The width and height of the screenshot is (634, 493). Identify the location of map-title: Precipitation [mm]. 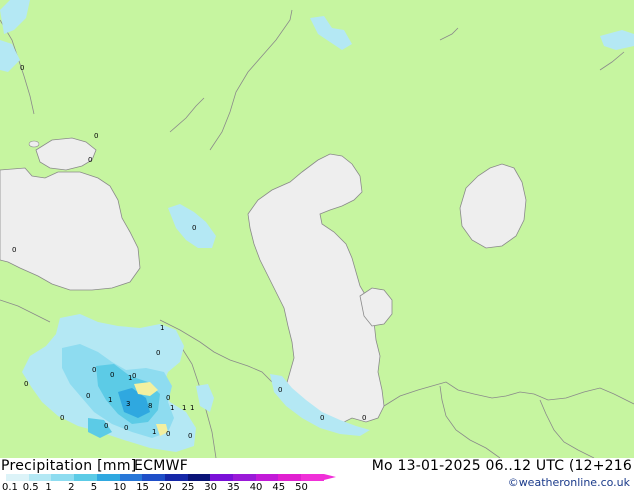
(69, 466).